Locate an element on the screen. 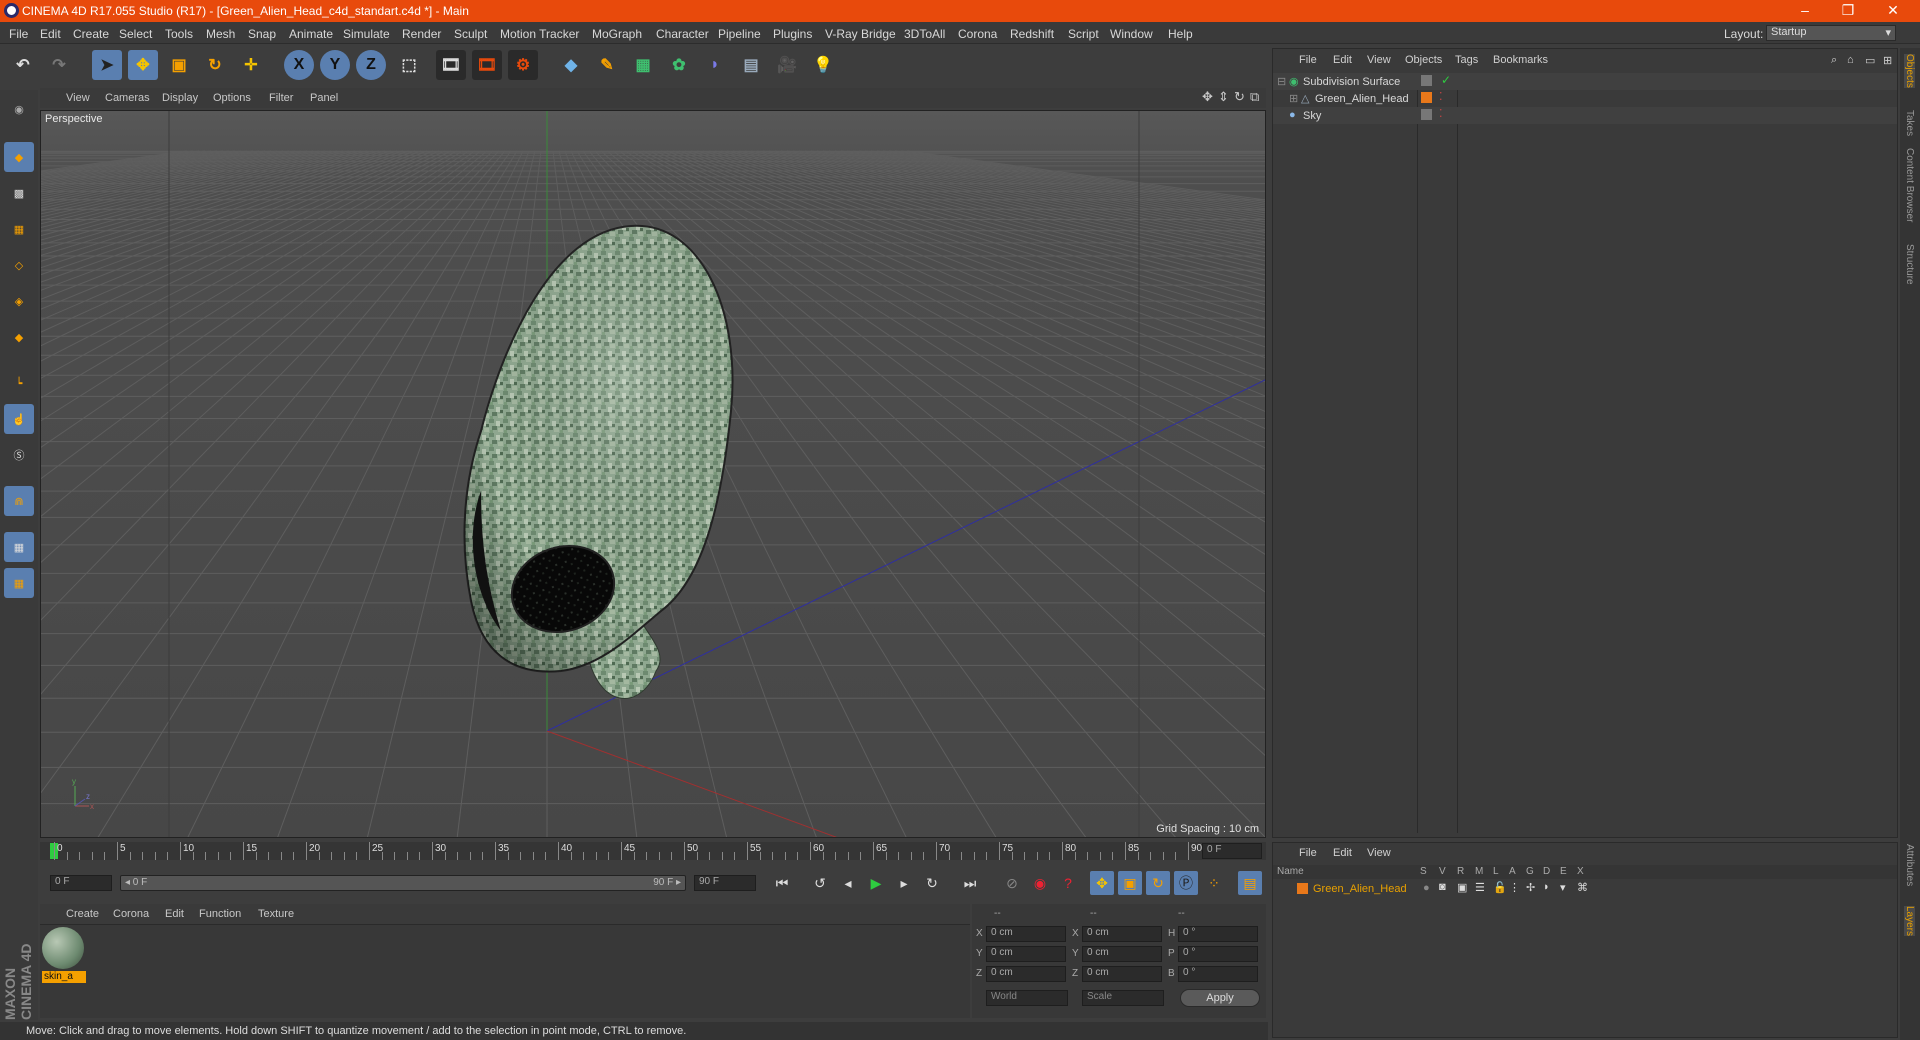 This screenshot has height=1040, width=1920. object-name: Subdivision Surface is located at coordinates (1351, 82).